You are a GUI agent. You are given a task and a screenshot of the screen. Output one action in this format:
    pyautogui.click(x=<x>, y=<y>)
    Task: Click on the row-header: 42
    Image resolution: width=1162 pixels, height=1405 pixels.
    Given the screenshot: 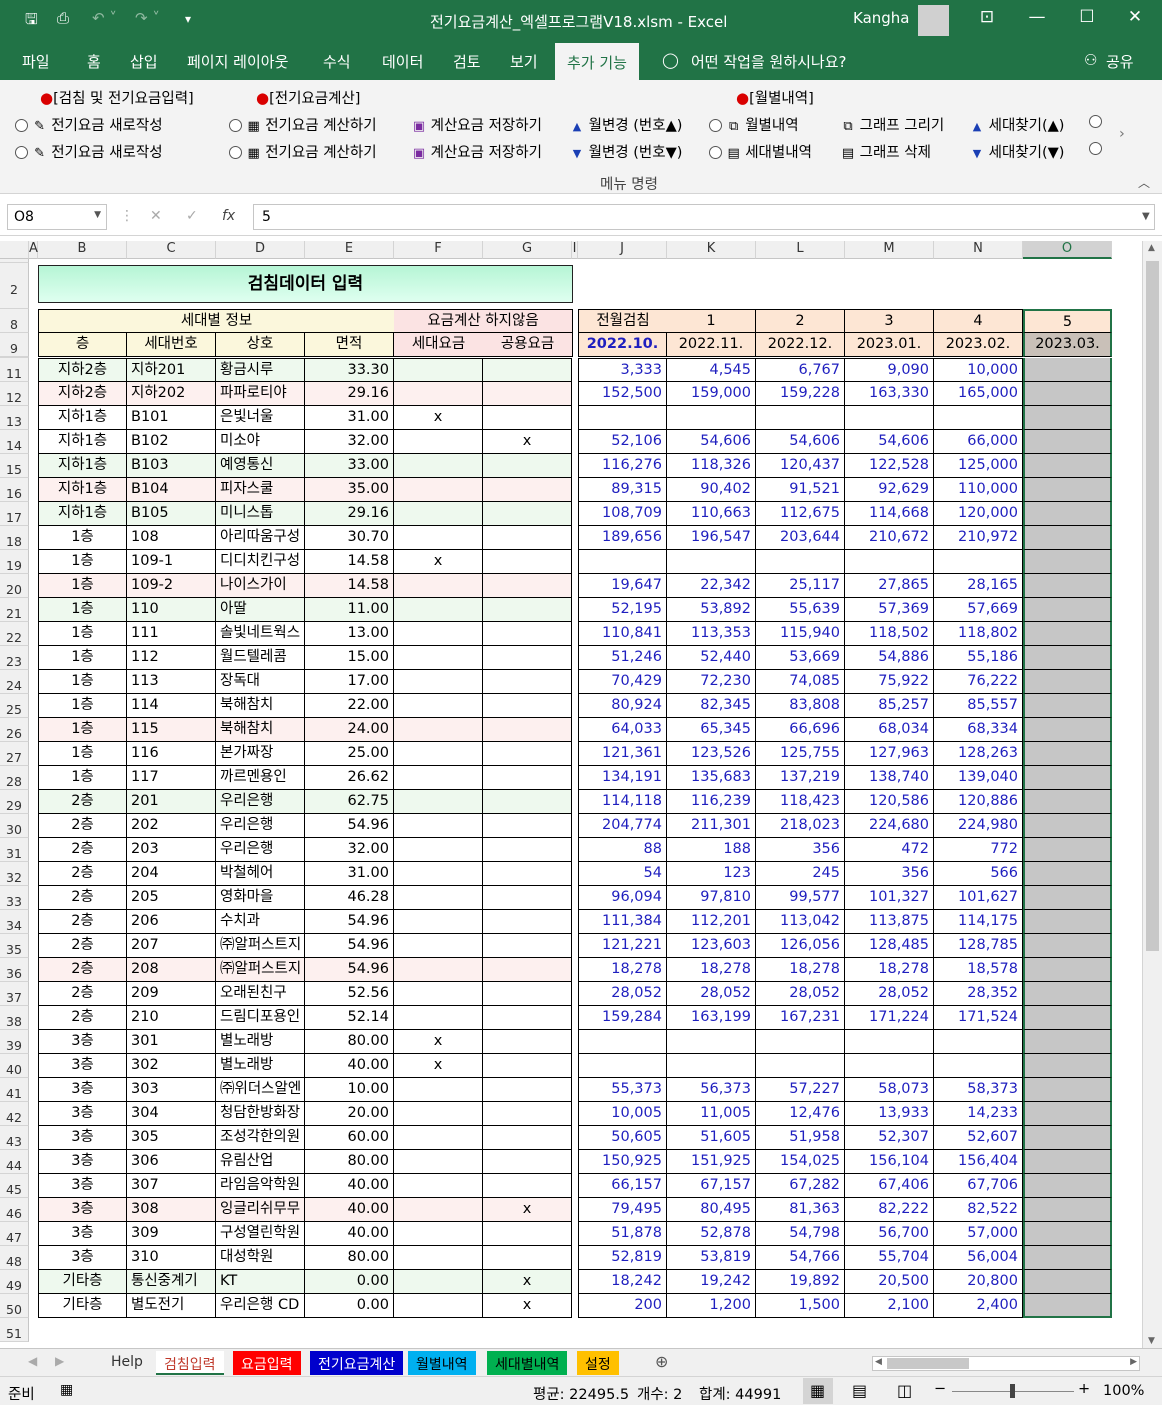 What is the action you would take?
    pyautogui.click(x=14, y=1114)
    